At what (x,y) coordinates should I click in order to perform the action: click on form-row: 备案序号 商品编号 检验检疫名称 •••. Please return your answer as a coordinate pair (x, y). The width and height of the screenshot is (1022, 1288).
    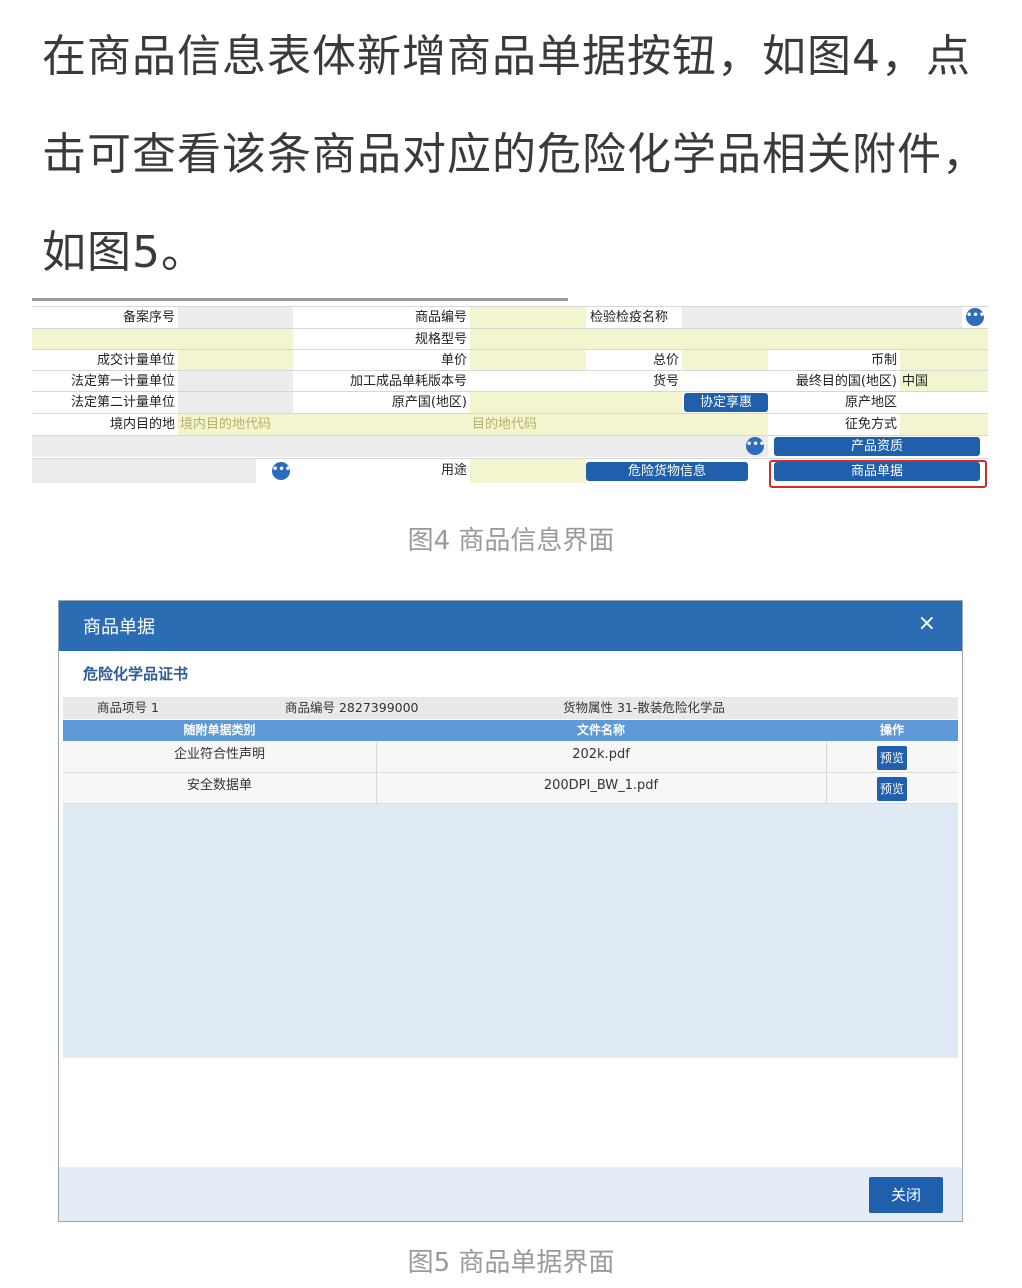
    Looking at the image, I should click on (510, 317).